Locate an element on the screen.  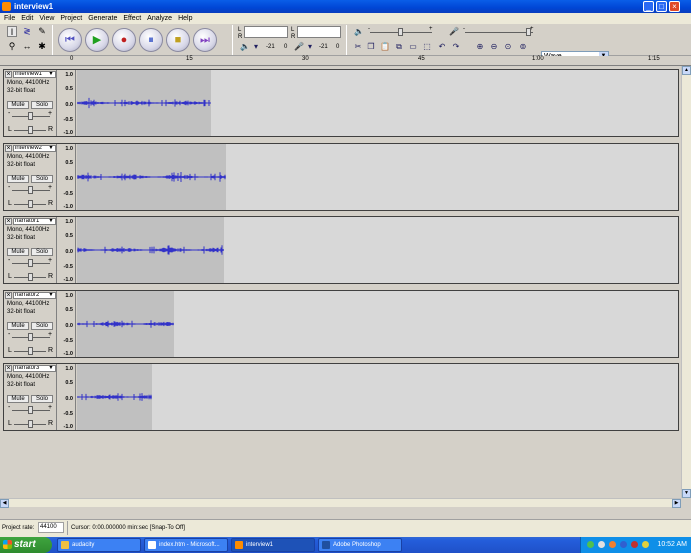
menu-edit: Edit is located at coordinates (27, 18).